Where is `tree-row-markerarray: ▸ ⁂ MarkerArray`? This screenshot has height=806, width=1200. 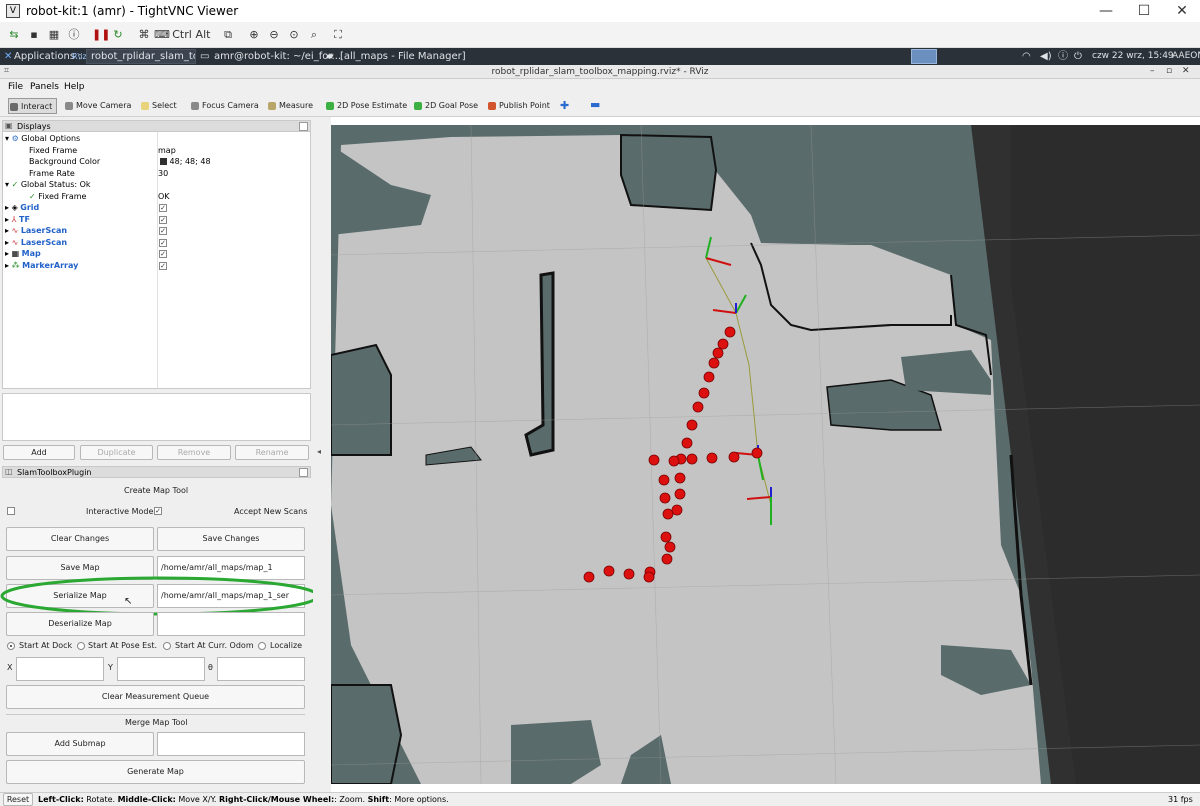
tree-row-markerarray: ▸ ⁂ MarkerArray is located at coordinates (41, 265).